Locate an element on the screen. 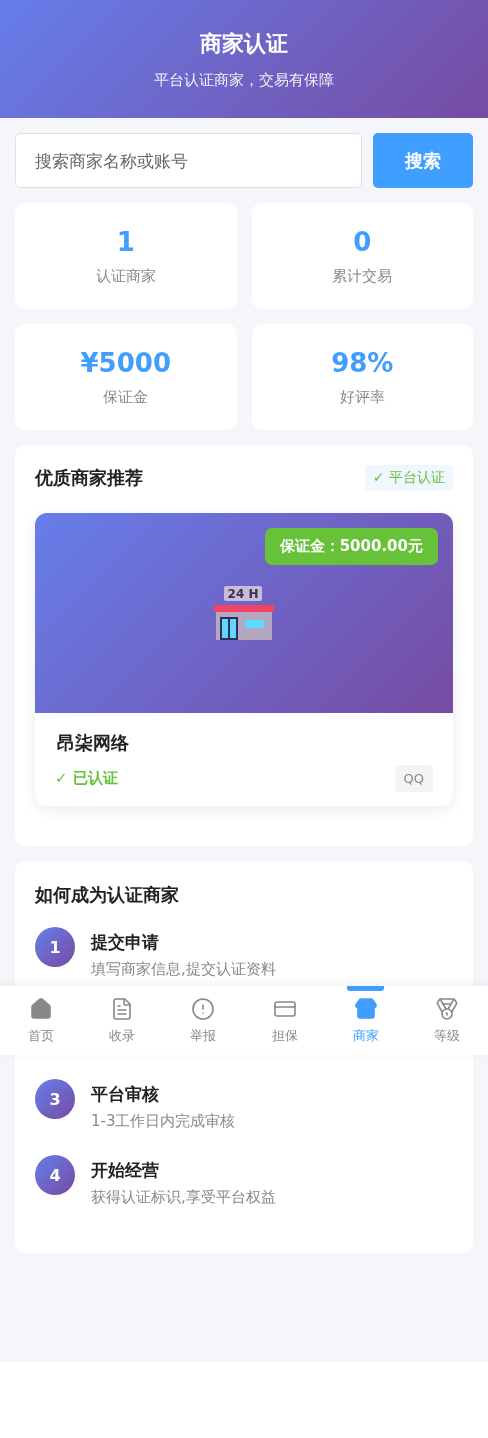  search-button: 搜索 is located at coordinates (423, 160).